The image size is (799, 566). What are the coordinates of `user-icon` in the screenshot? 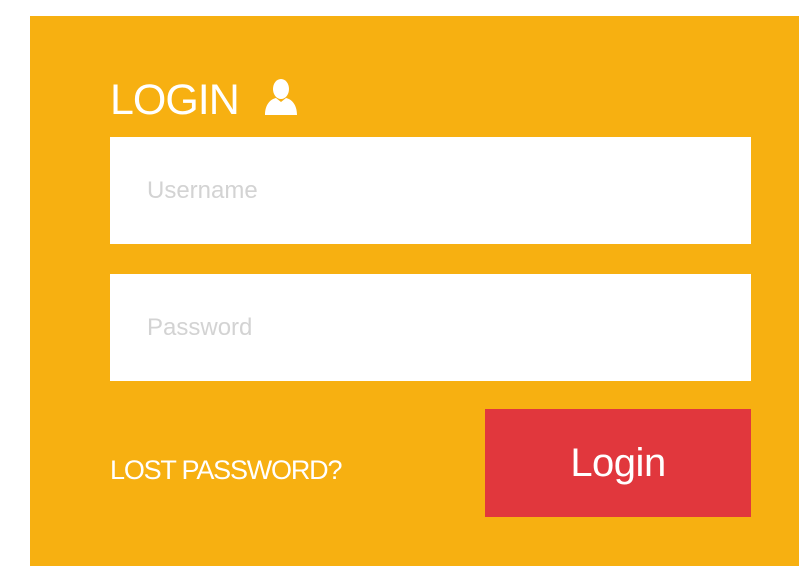 It's located at (280, 97).